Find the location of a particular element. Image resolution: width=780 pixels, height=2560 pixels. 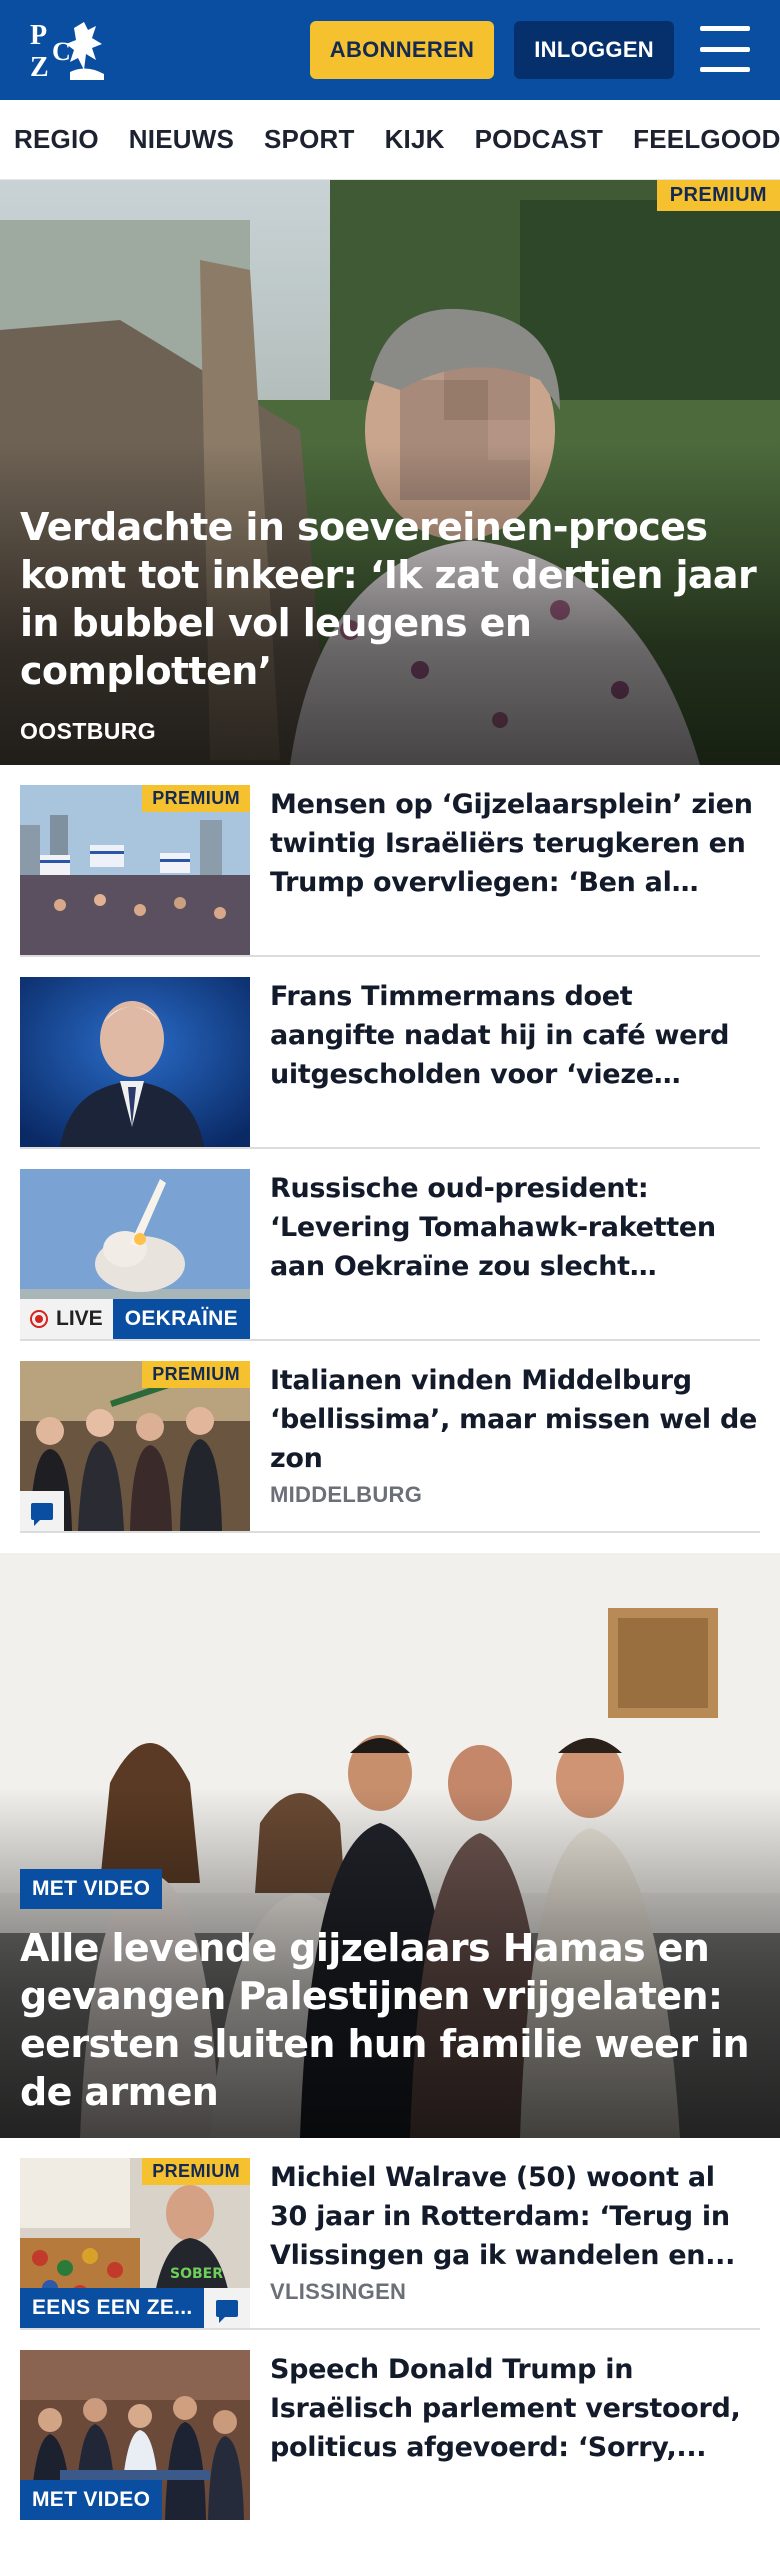

article-thumbnail: LIVE OEKRAÏNE is located at coordinates (135, 1254).